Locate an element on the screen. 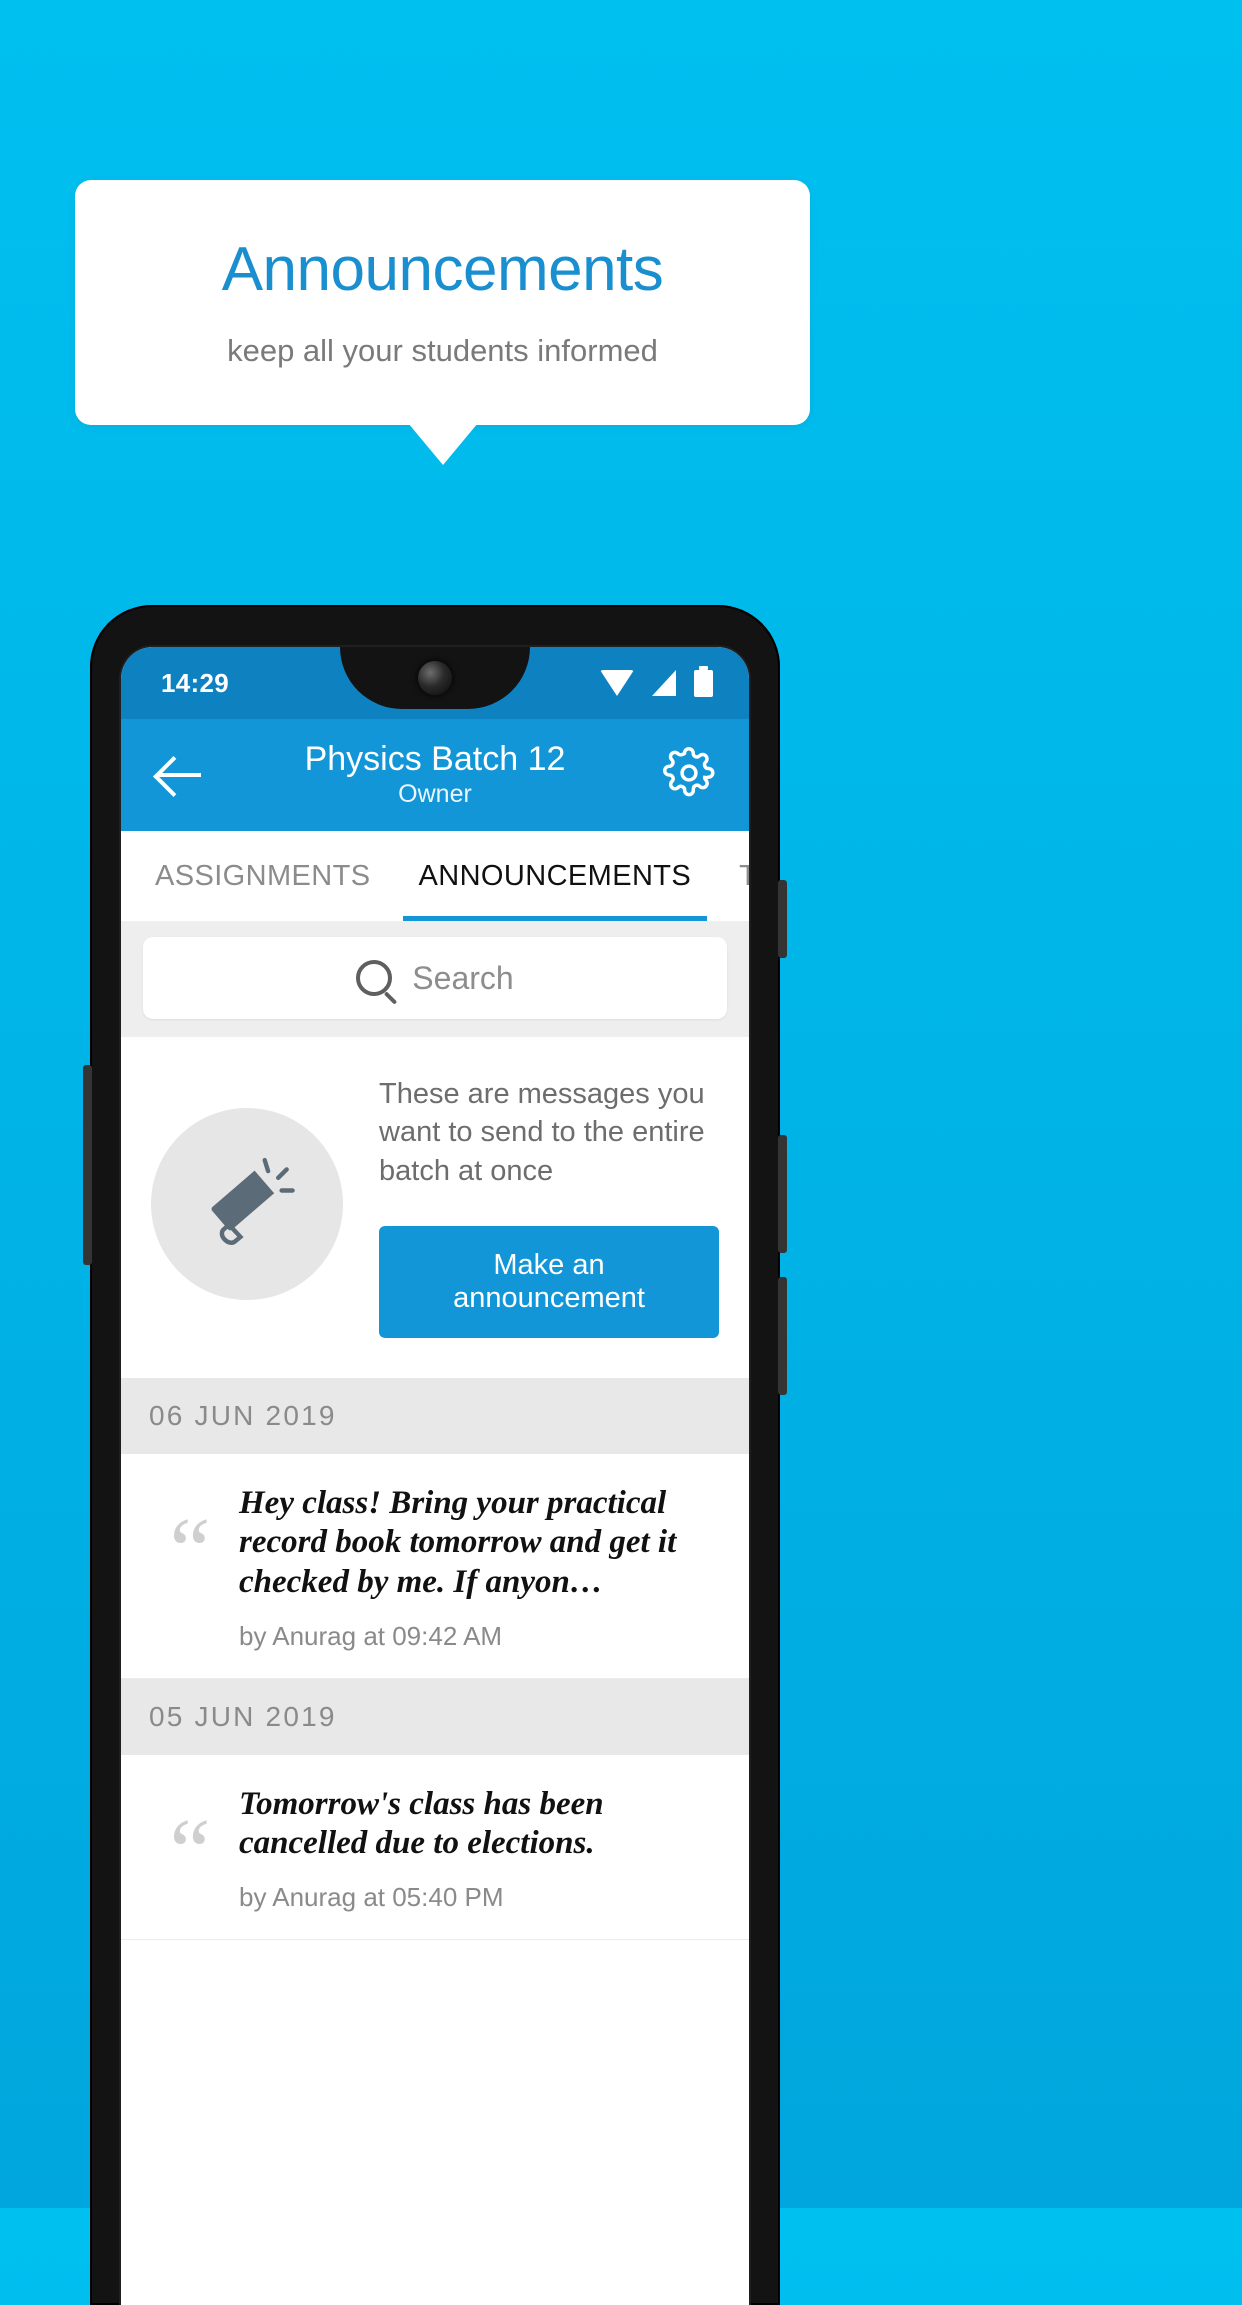  front-camera-icon is located at coordinates (435, 678).